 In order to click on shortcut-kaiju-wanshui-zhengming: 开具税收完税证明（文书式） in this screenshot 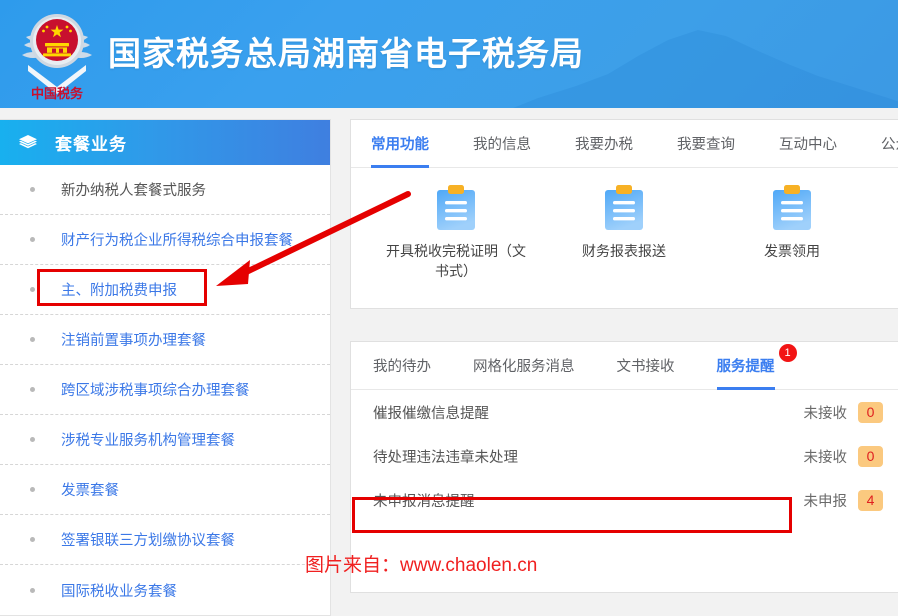, I will do `click(456, 232)`.